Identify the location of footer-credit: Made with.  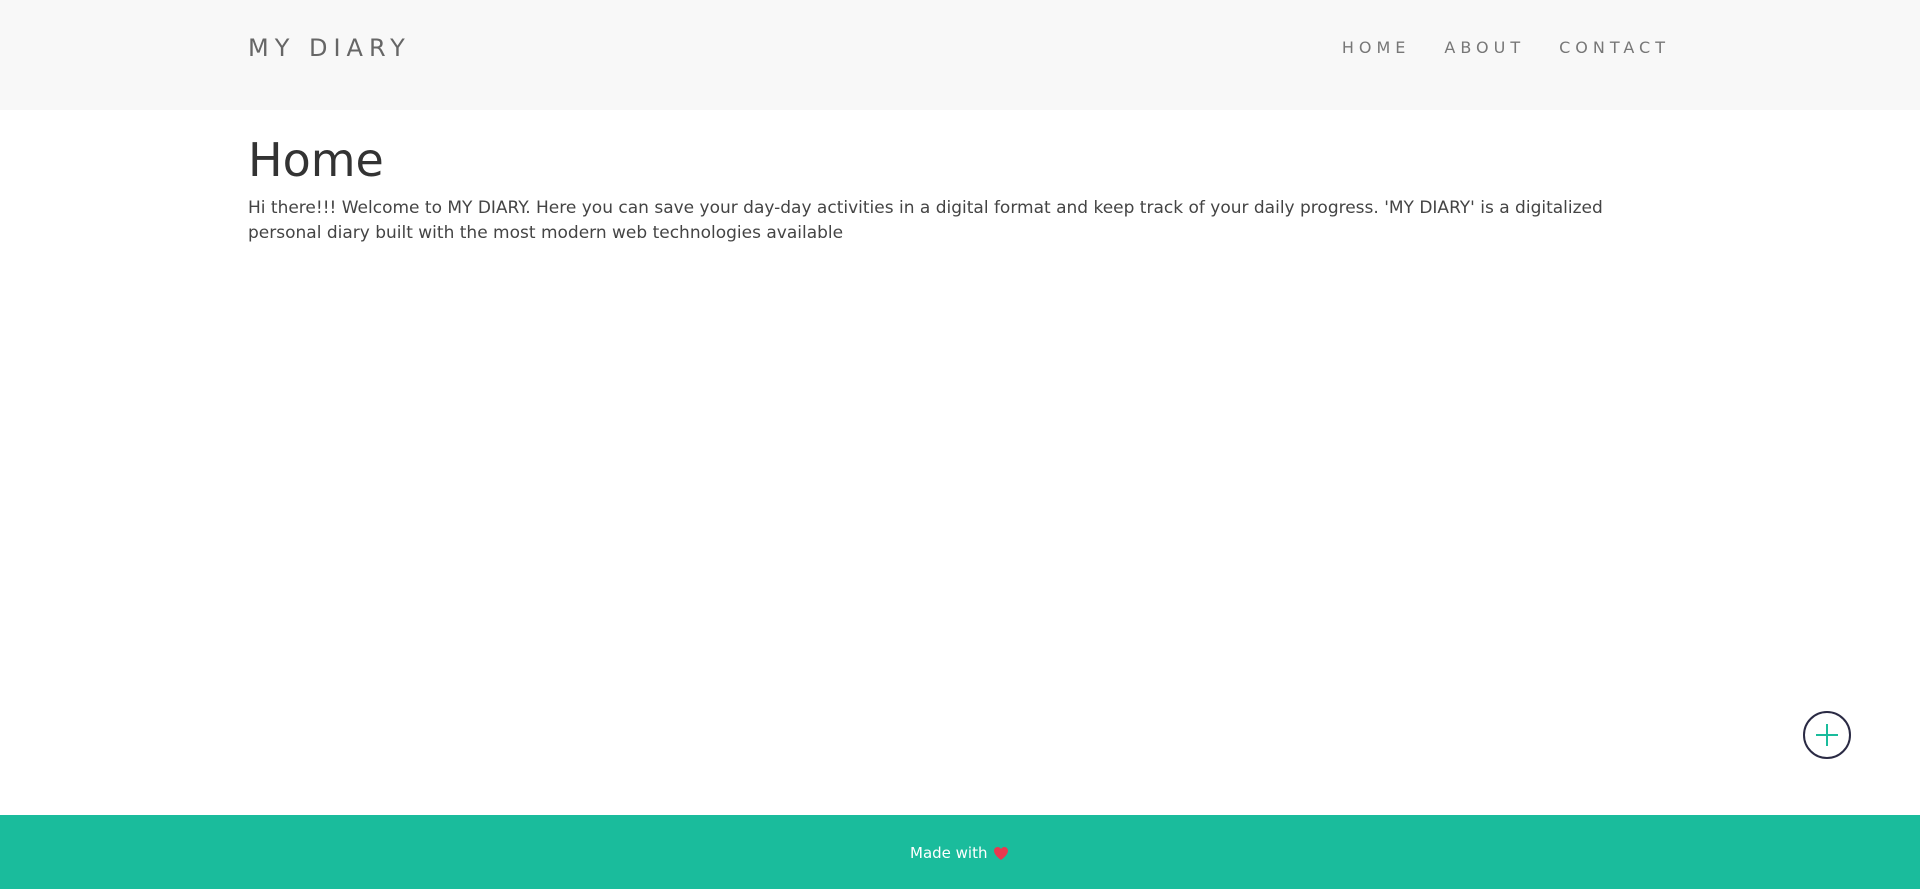
(959, 853).